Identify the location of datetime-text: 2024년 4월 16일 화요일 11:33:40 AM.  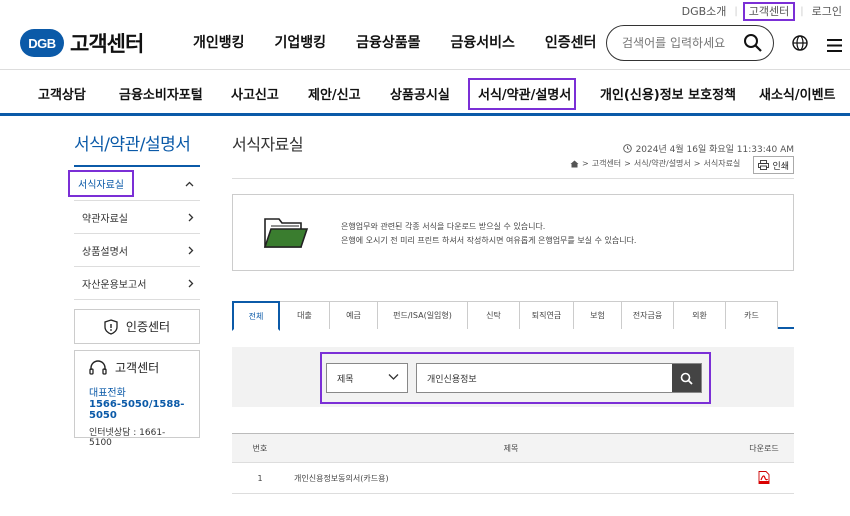
(714, 150).